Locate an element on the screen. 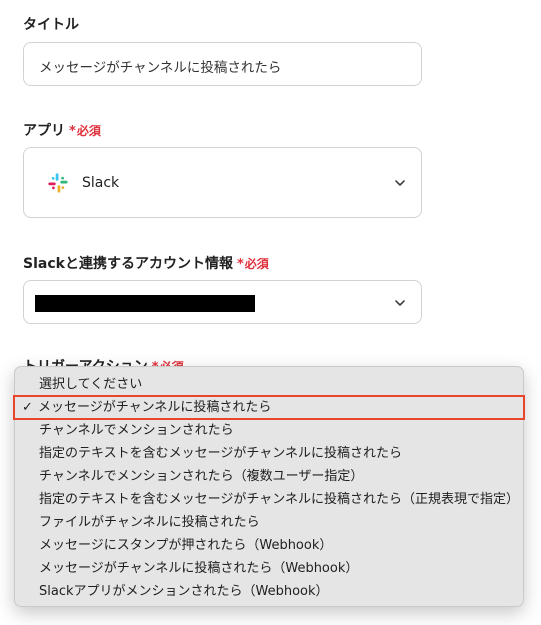 Image resolution: width=541 pixels, height=625 pixels. dropdown-option-label: Slackアプリがメンションされたら（Webhook） is located at coordinates (184, 591).